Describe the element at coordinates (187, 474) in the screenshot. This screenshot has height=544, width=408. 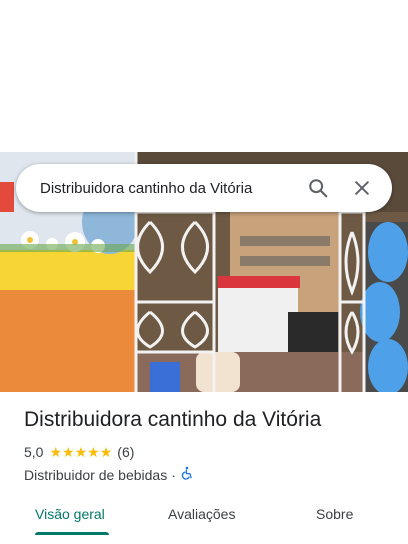
I see `wheelchair-icon` at that location.